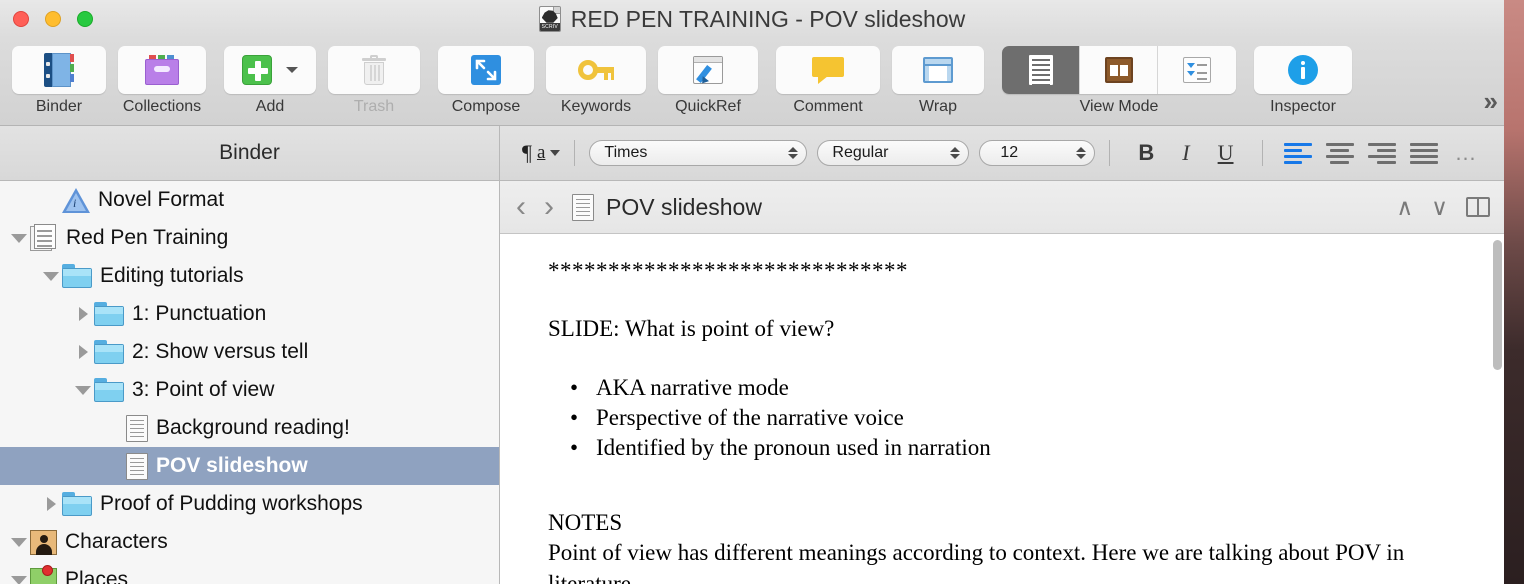 This screenshot has width=1524, height=584. Describe the element at coordinates (249, 200) in the screenshot. I see `binder-item-novel-format: i Novel Format` at that location.